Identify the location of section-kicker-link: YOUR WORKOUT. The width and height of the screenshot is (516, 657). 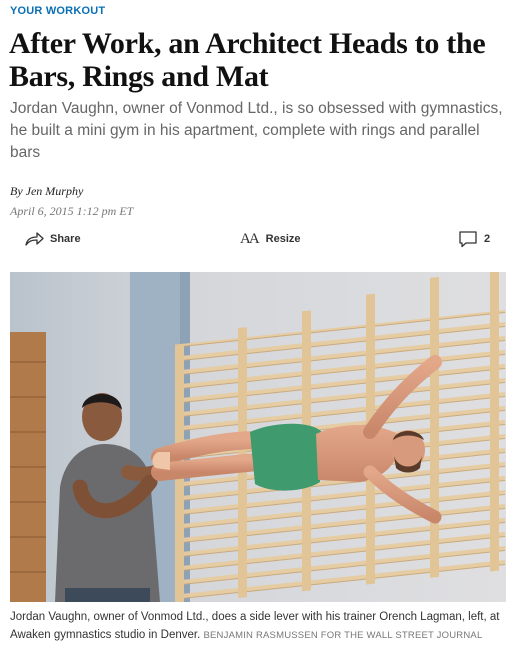
(57, 11).